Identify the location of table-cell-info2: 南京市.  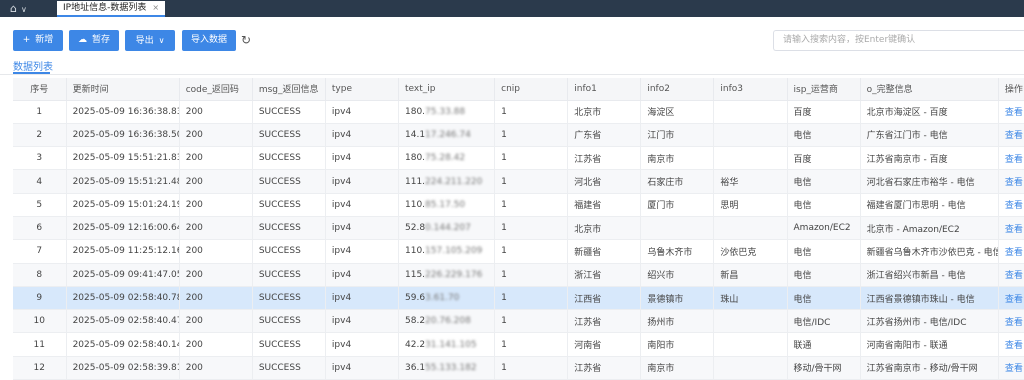
(677, 368).